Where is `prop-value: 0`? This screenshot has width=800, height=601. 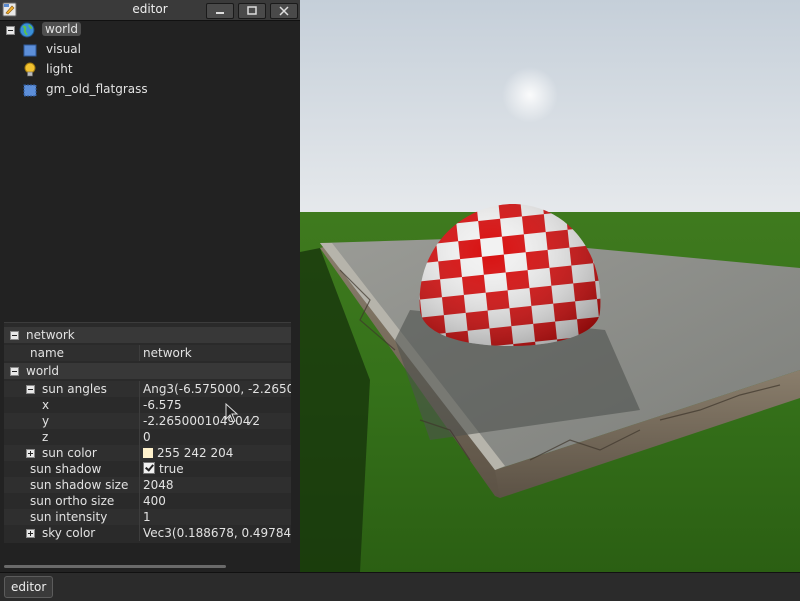 prop-value: 0 is located at coordinates (147, 437).